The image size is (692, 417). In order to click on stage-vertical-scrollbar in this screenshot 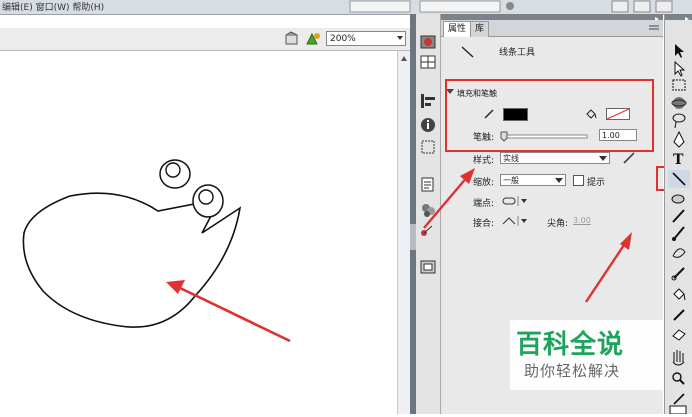, I will do `click(403, 232)`.